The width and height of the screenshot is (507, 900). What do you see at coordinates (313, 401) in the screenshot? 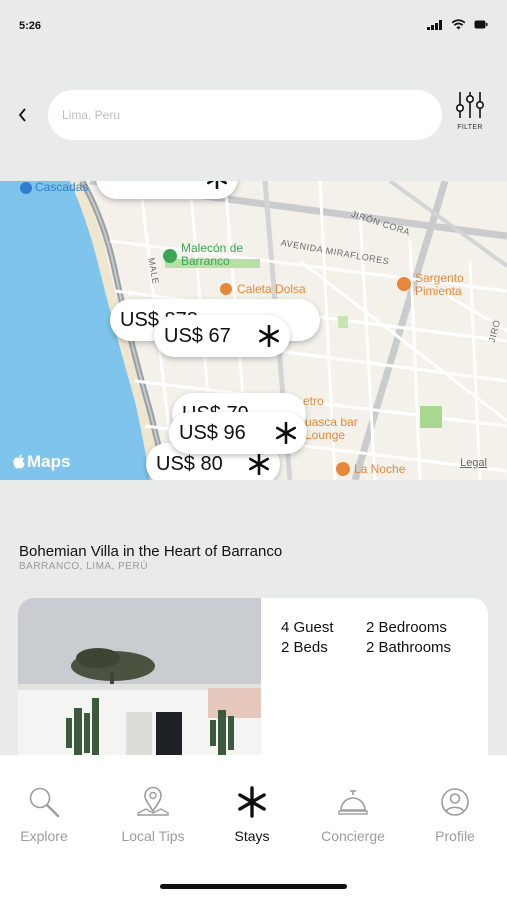
I see `place-retro: etro` at bounding box center [313, 401].